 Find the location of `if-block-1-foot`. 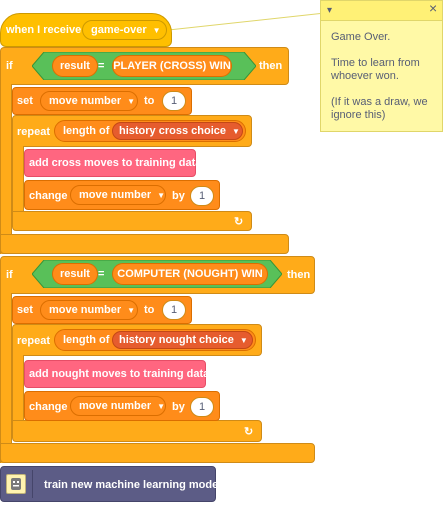

if-block-1-foot is located at coordinates (144, 244).